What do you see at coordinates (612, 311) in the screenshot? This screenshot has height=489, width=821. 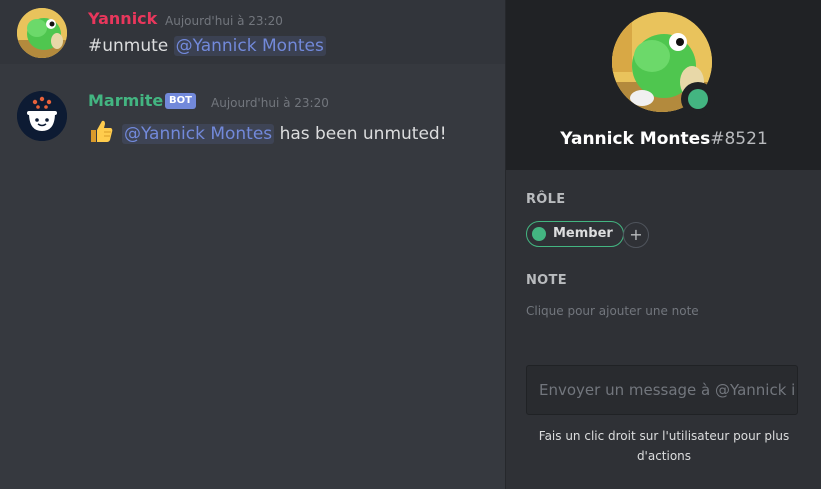 I see `note-input: Clique pour ajouter une note` at bounding box center [612, 311].